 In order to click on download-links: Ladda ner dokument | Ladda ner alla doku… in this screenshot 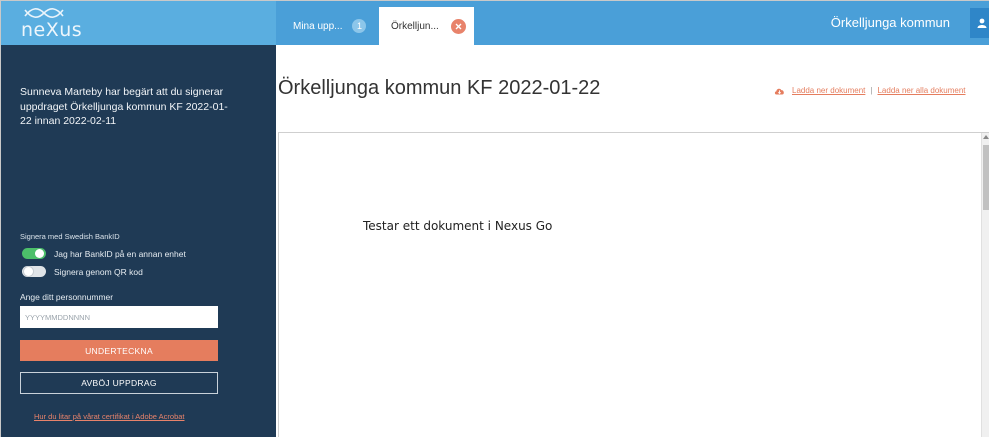, I will do `click(870, 90)`.